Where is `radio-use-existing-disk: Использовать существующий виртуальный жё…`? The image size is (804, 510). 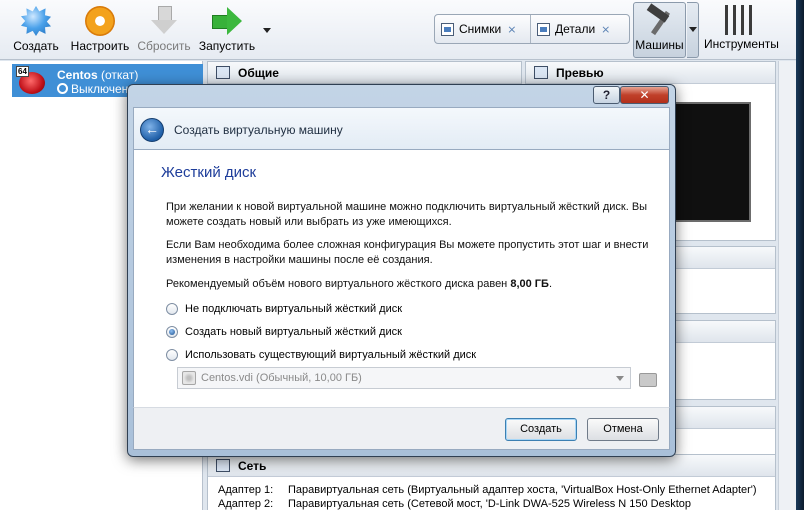
radio-use-existing-disk: Использовать существующий виртуальный жё… is located at coordinates (321, 355).